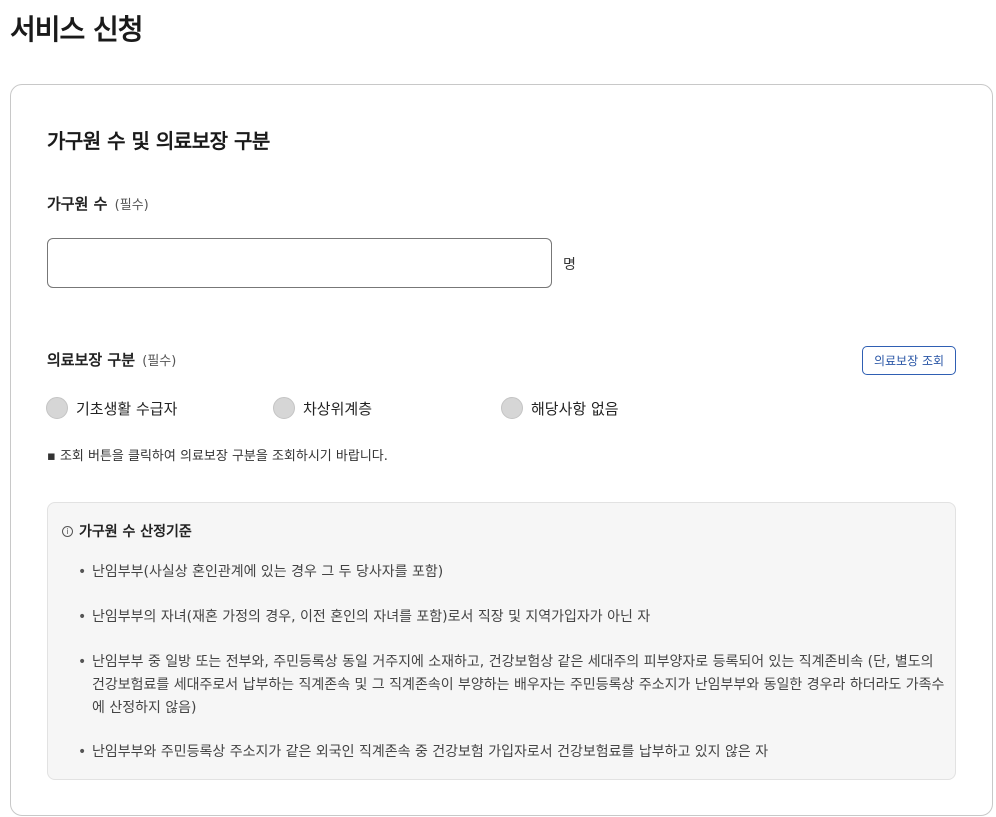  I want to click on criteria-header: i 가구원 수 산정기준, so click(127, 531).